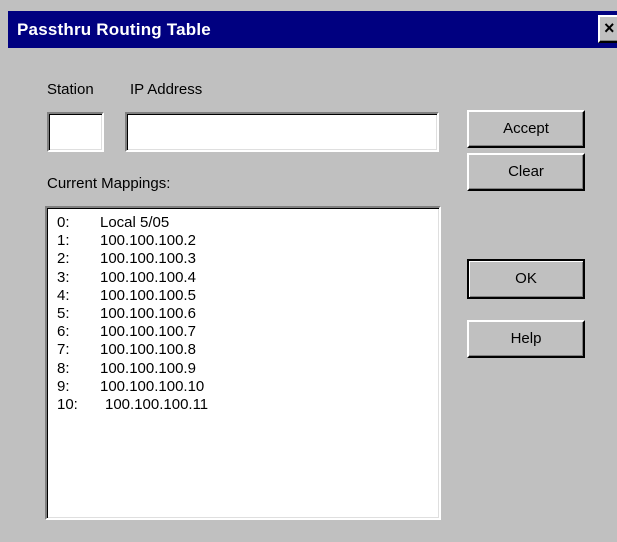  I want to click on list-item: 10: 100.100.100.11, so click(132, 405).